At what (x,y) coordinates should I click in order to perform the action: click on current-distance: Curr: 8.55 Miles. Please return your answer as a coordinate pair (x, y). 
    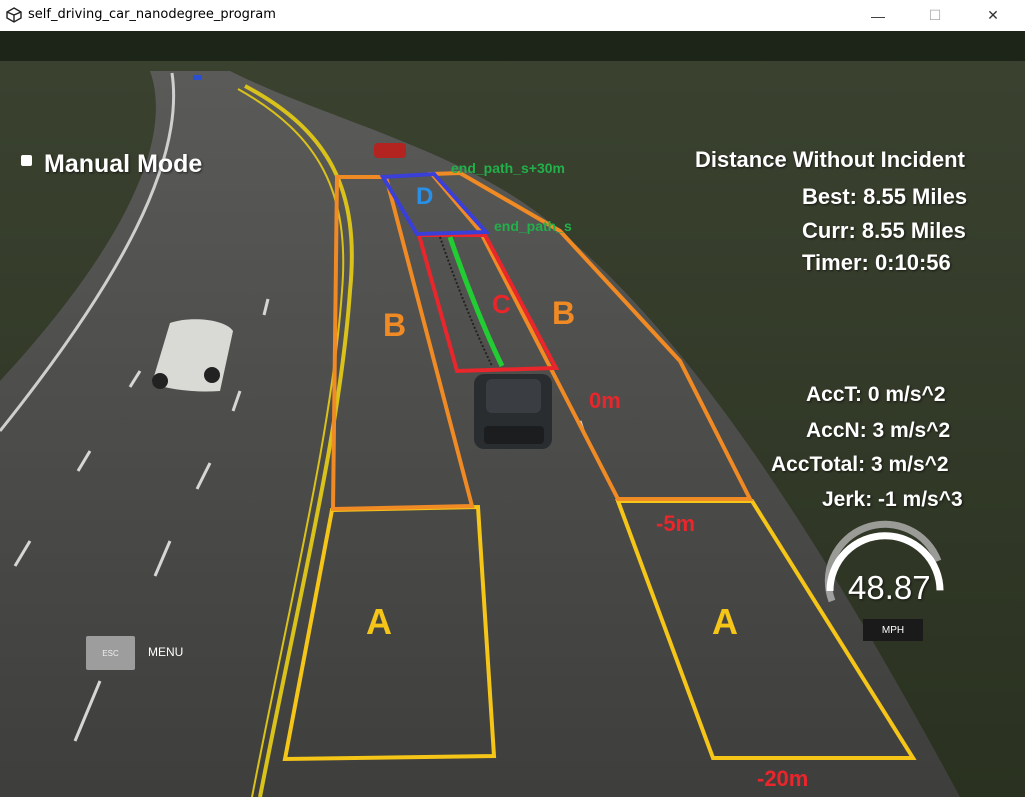
    Looking at the image, I should click on (884, 230).